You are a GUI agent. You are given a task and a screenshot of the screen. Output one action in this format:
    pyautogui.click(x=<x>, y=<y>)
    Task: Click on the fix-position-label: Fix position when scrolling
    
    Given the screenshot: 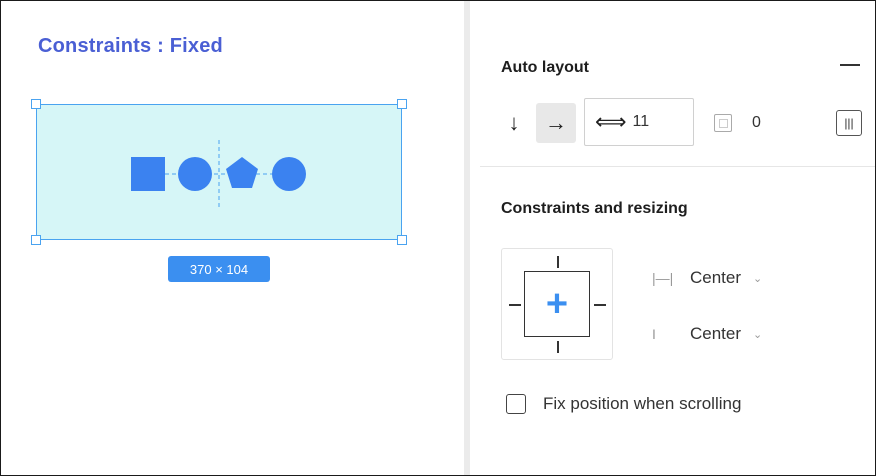 What is the action you would take?
    pyautogui.click(x=642, y=403)
    